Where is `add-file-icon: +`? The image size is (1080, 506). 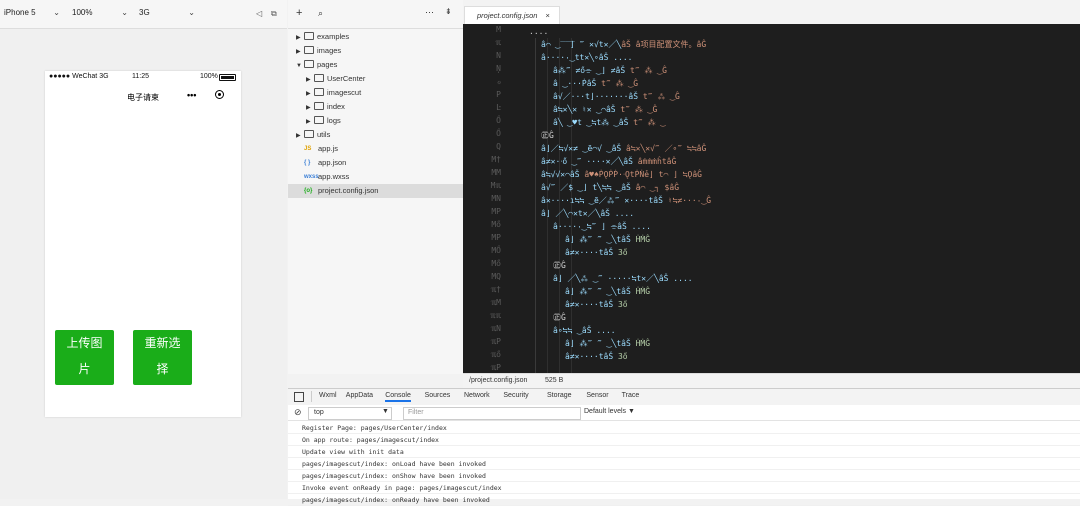
add-file-icon: + is located at coordinates (299, 13).